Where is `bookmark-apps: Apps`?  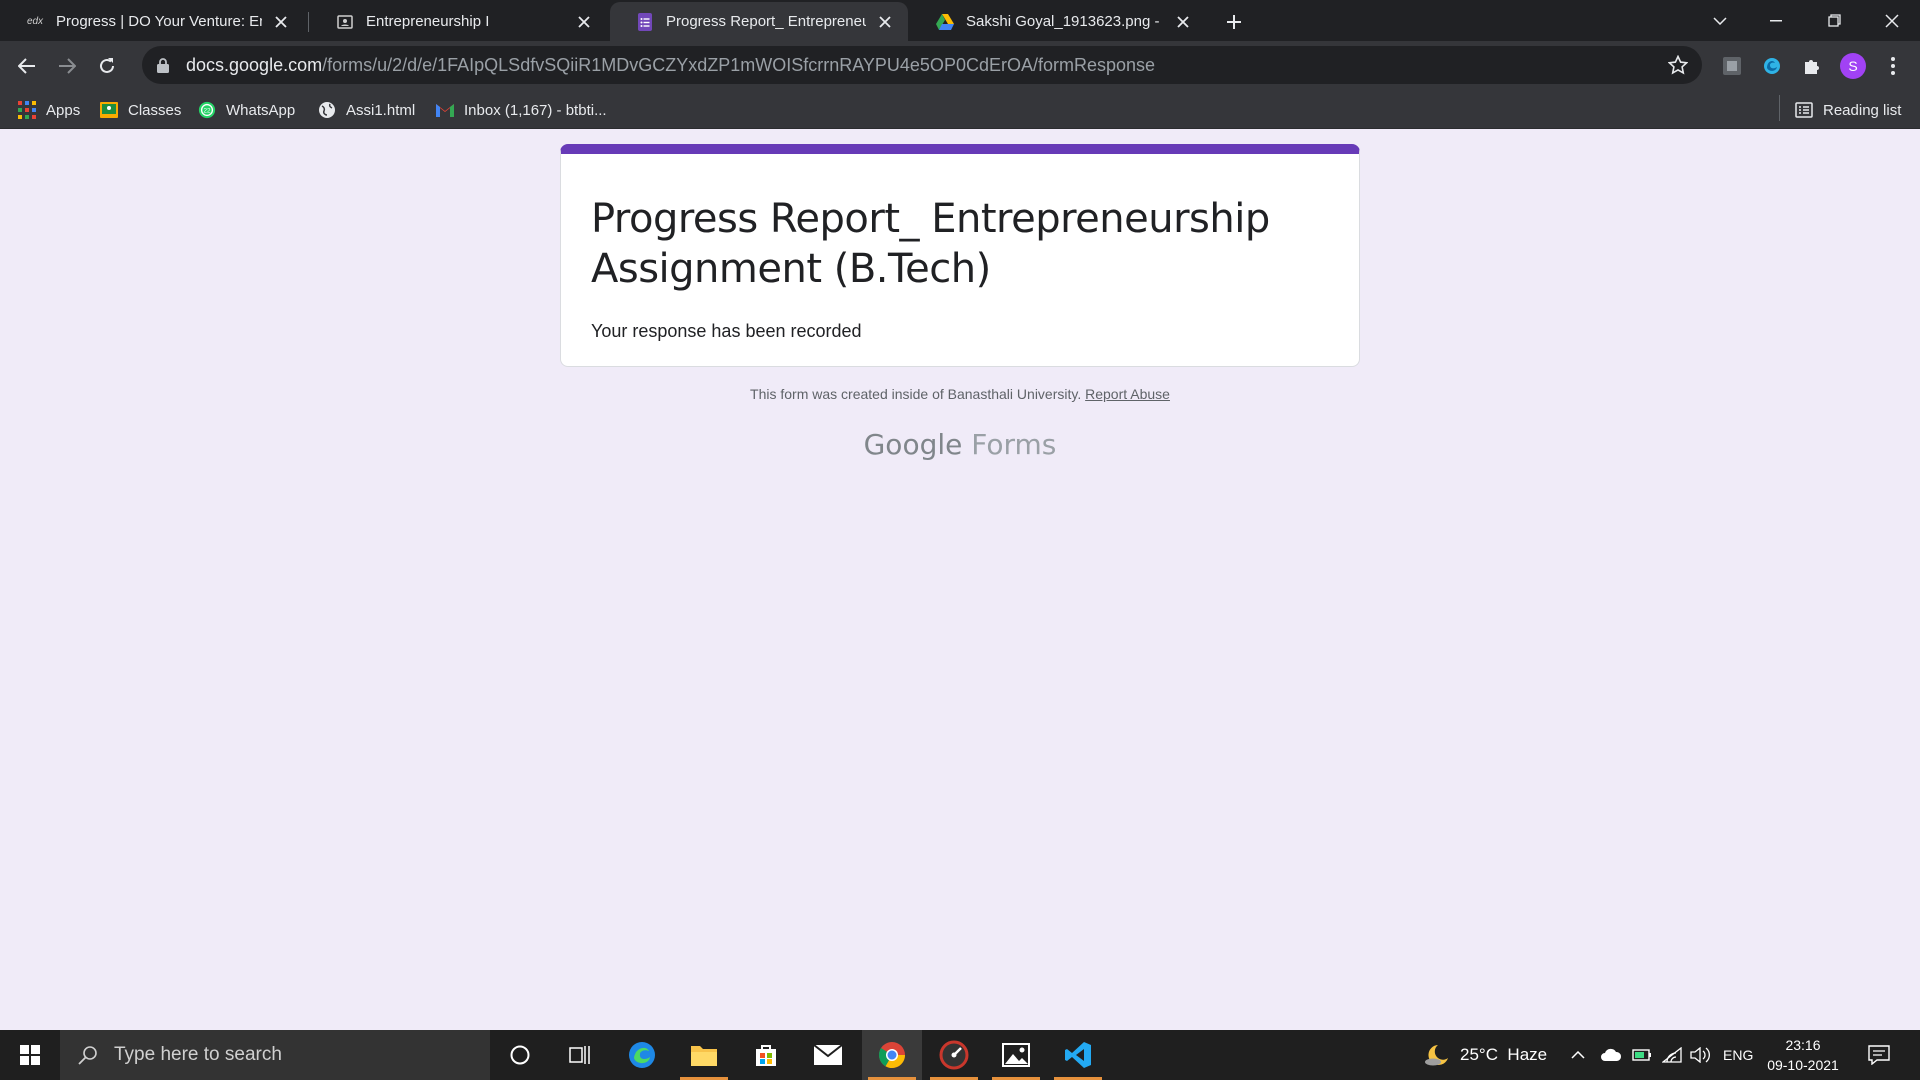 bookmark-apps: Apps is located at coordinates (49, 110).